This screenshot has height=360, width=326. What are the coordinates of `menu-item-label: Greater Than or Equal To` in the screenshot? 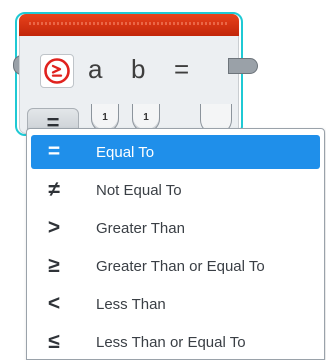 It's located at (180, 266).